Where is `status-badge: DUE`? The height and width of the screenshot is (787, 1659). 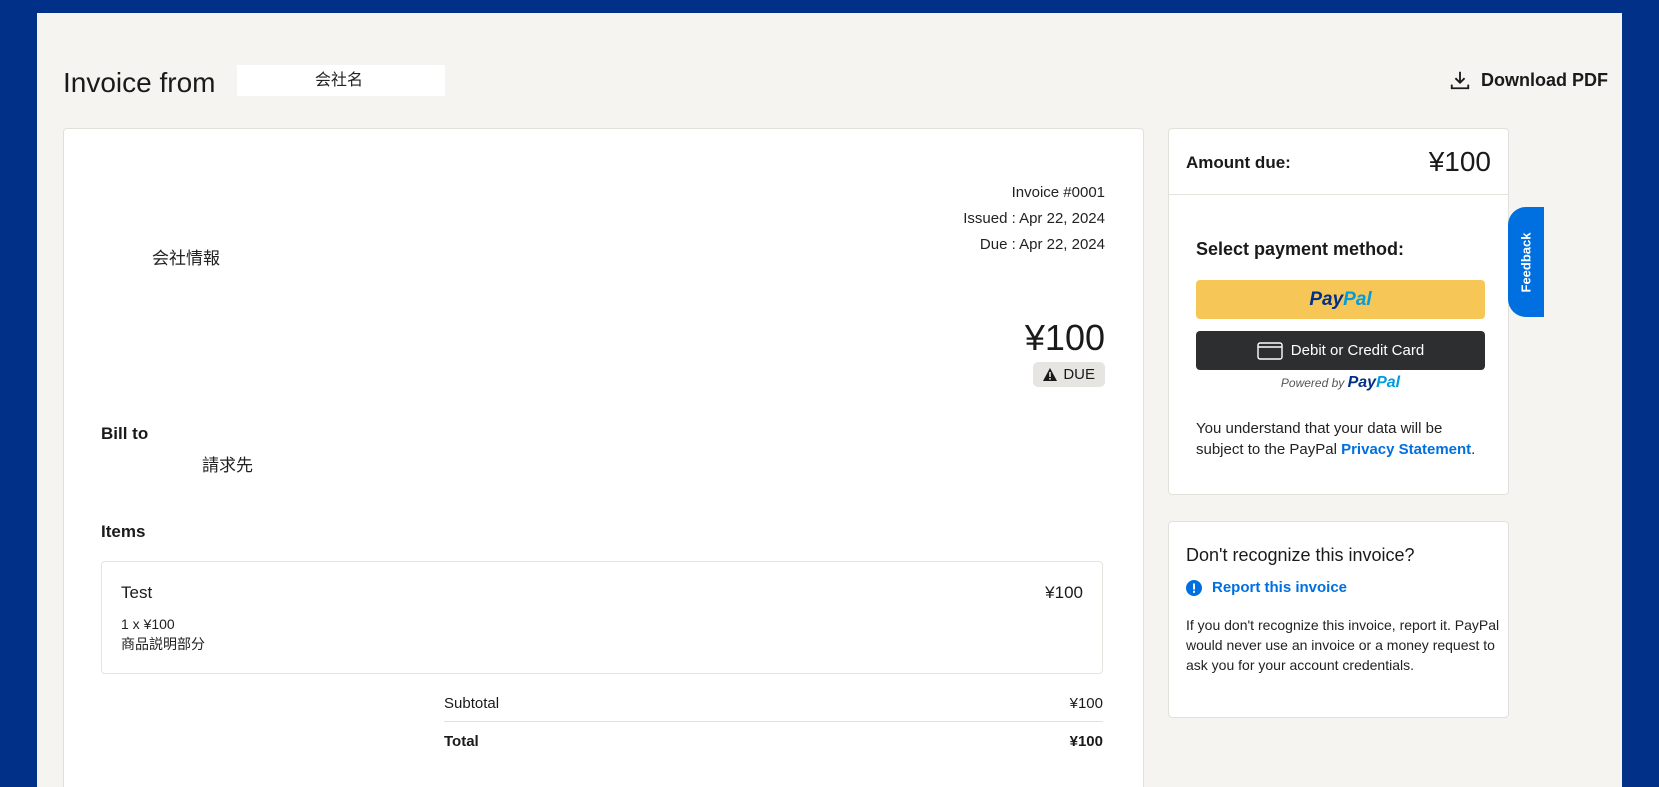
status-badge: DUE is located at coordinates (1069, 374).